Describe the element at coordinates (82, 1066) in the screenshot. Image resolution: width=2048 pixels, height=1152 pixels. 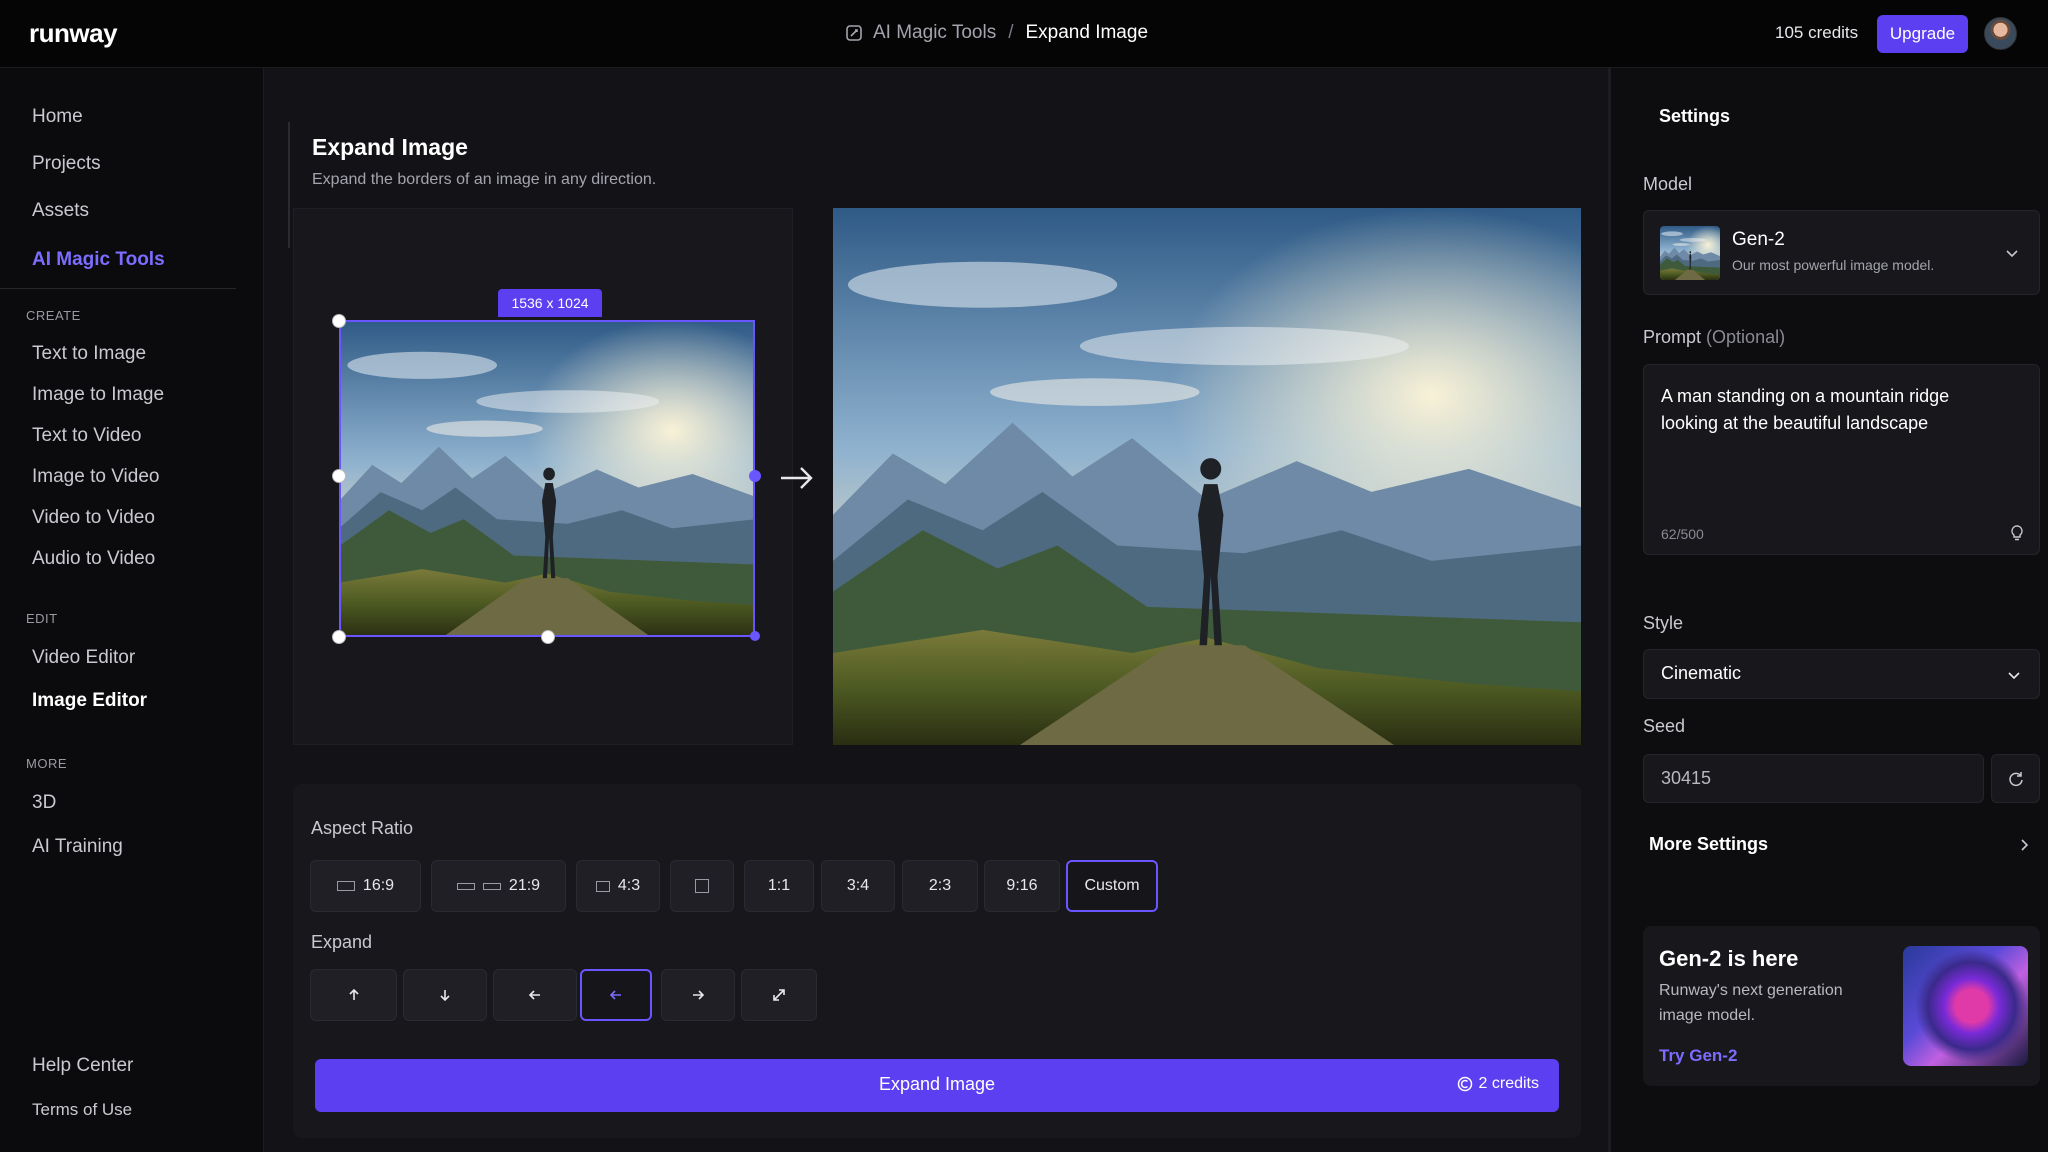
I see `sidebar-item-help-center: Help Center` at that location.